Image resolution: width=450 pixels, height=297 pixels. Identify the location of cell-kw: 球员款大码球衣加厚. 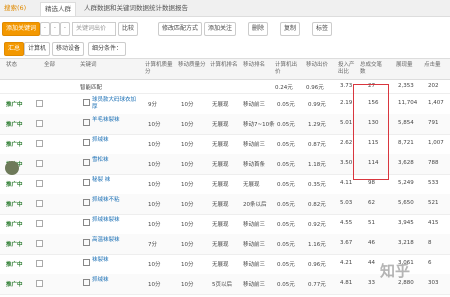
(114, 104).